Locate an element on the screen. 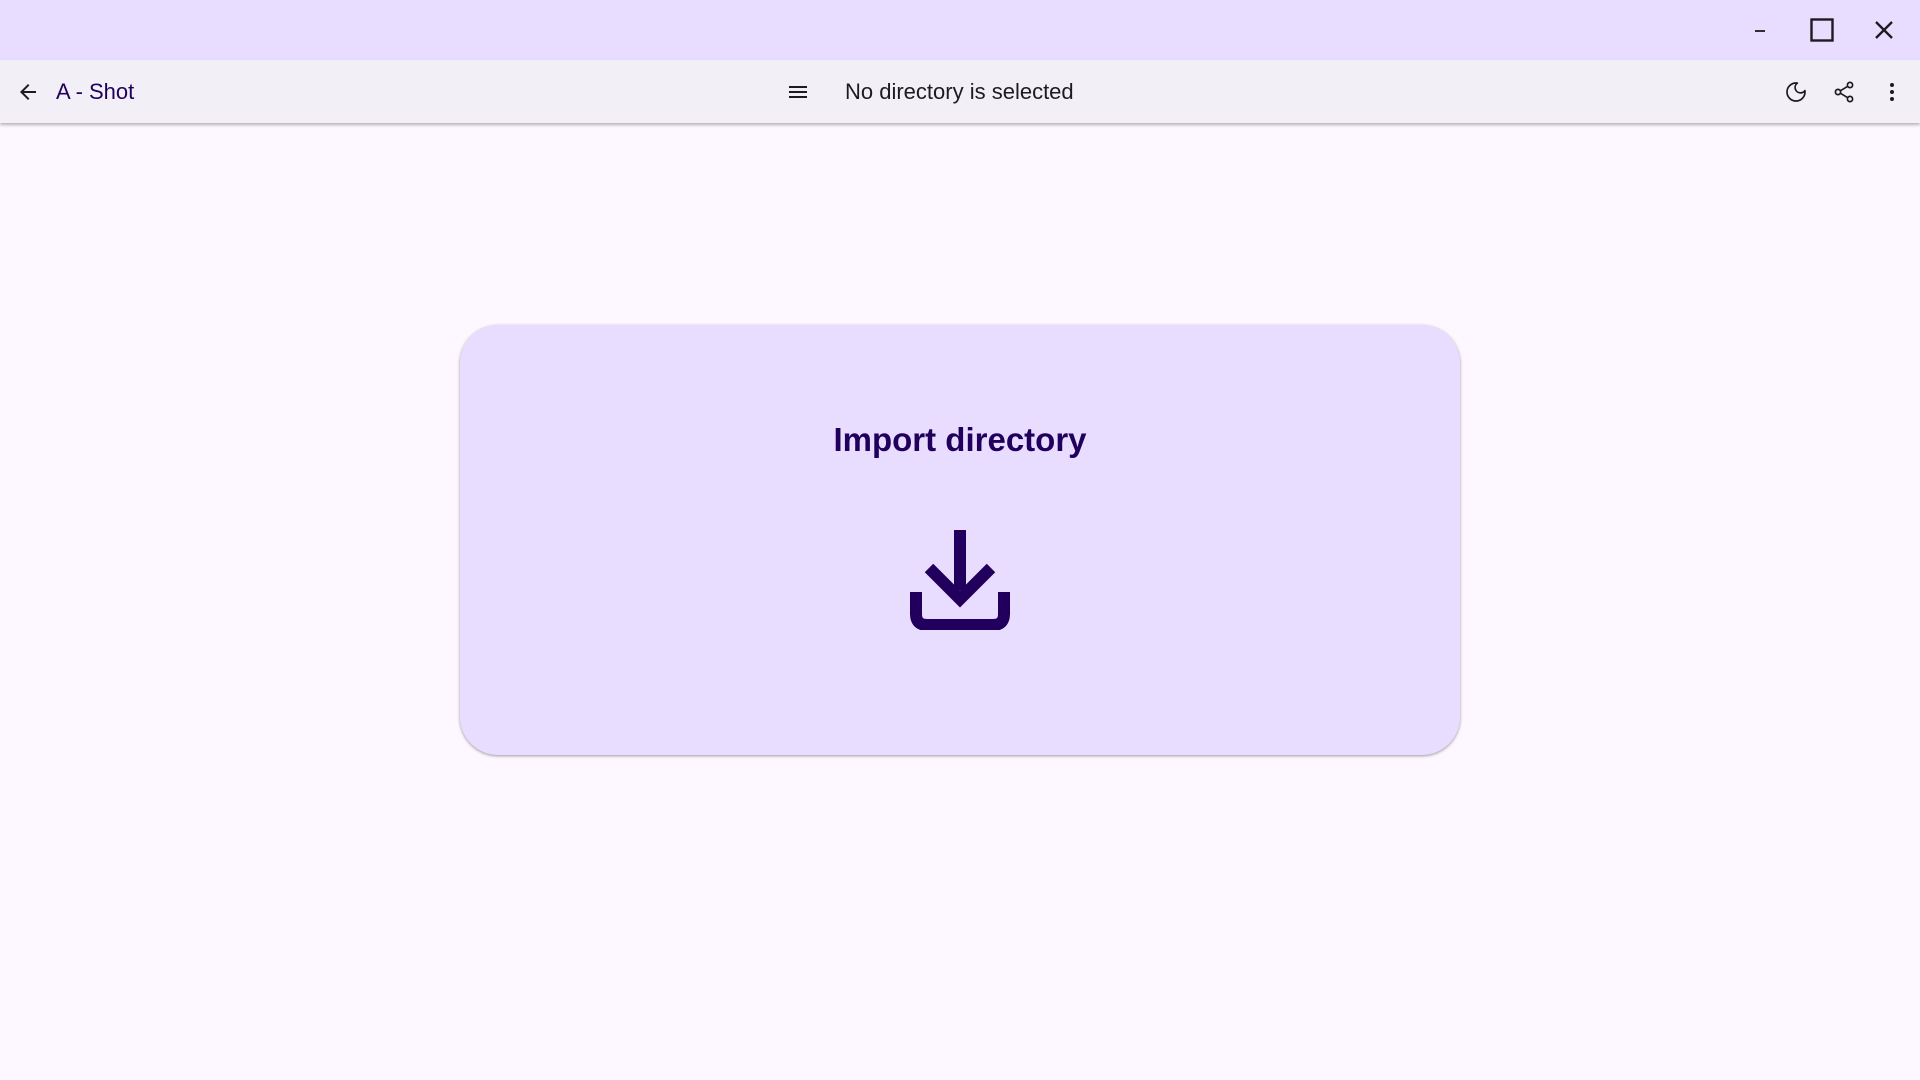 The image size is (1920, 1080). maximize-icon is located at coordinates (1822, 30).